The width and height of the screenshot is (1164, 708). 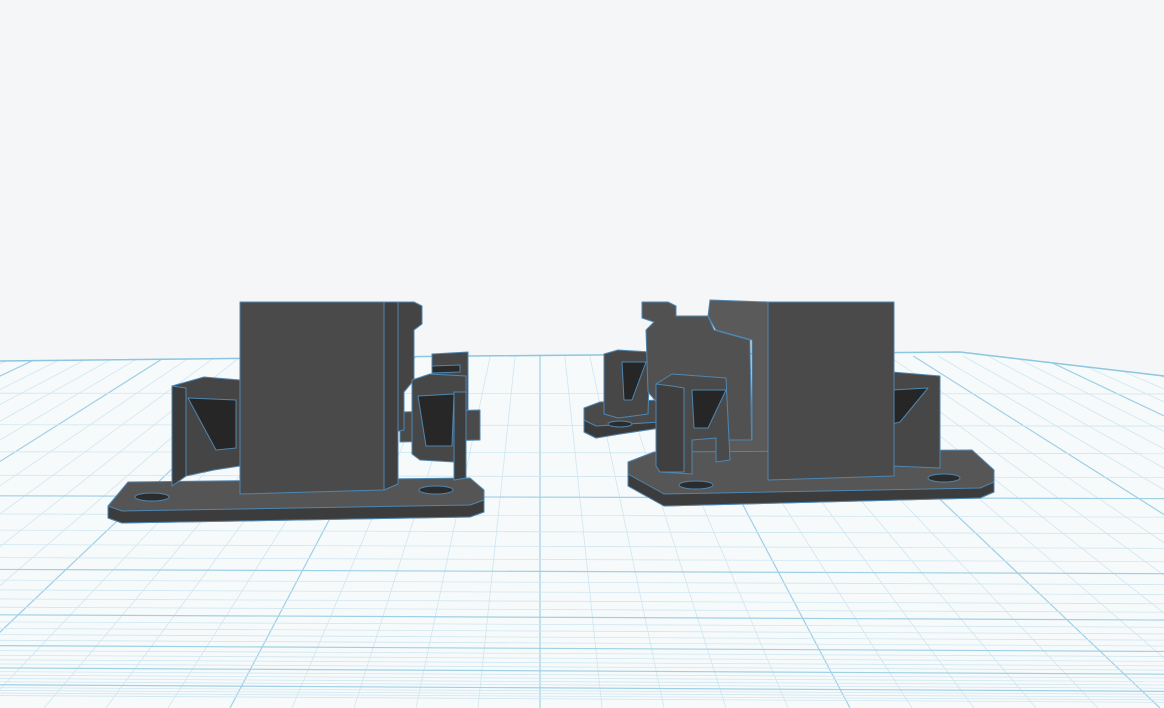 I want to click on side-support-face, so click(x=179, y=436).